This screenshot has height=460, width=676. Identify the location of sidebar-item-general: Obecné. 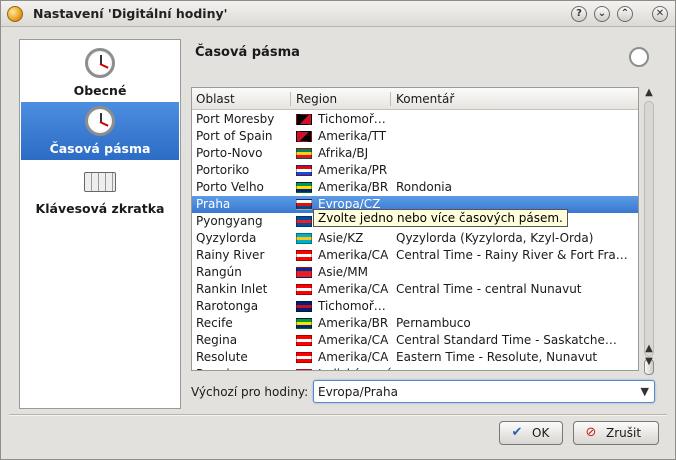
(100, 73).